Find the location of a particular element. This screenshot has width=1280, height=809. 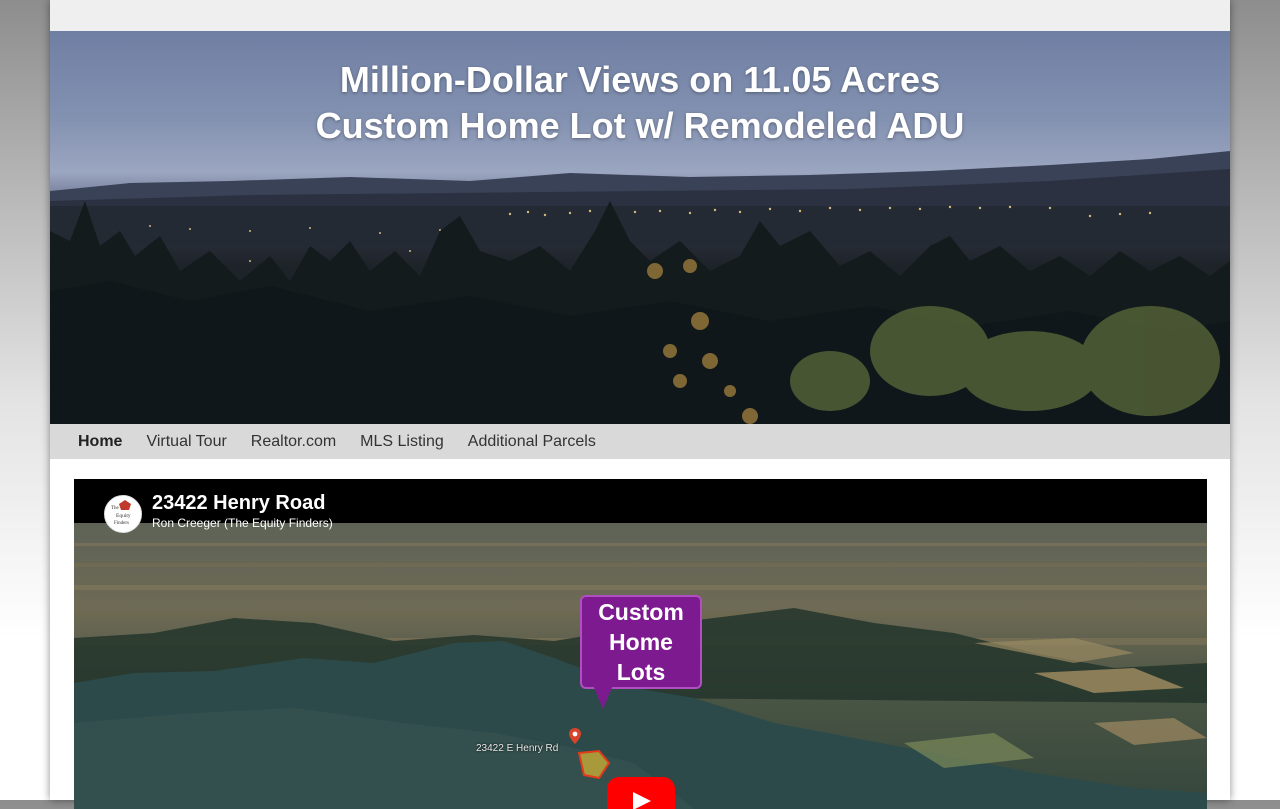

logo-text-the: The is located at coordinates (115, 508).